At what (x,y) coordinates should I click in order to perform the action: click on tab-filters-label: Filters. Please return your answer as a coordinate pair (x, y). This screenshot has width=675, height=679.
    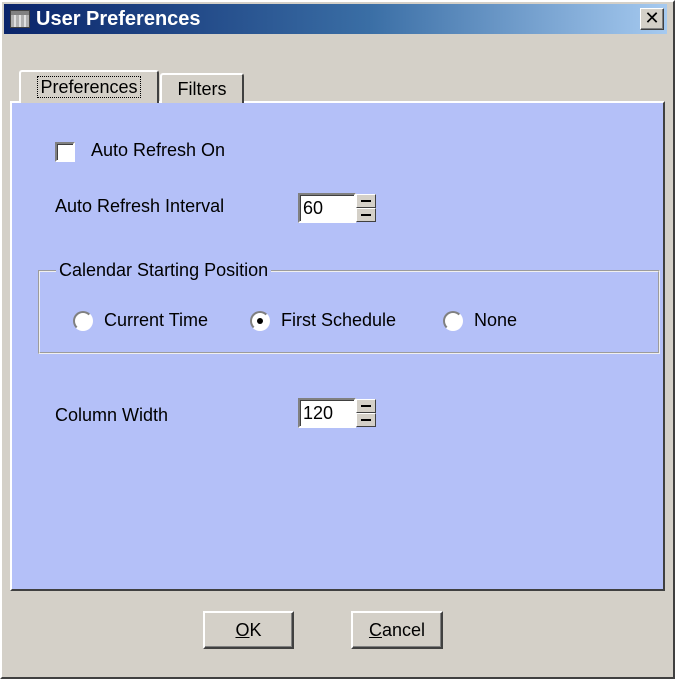
    Looking at the image, I should click on (202, 89).